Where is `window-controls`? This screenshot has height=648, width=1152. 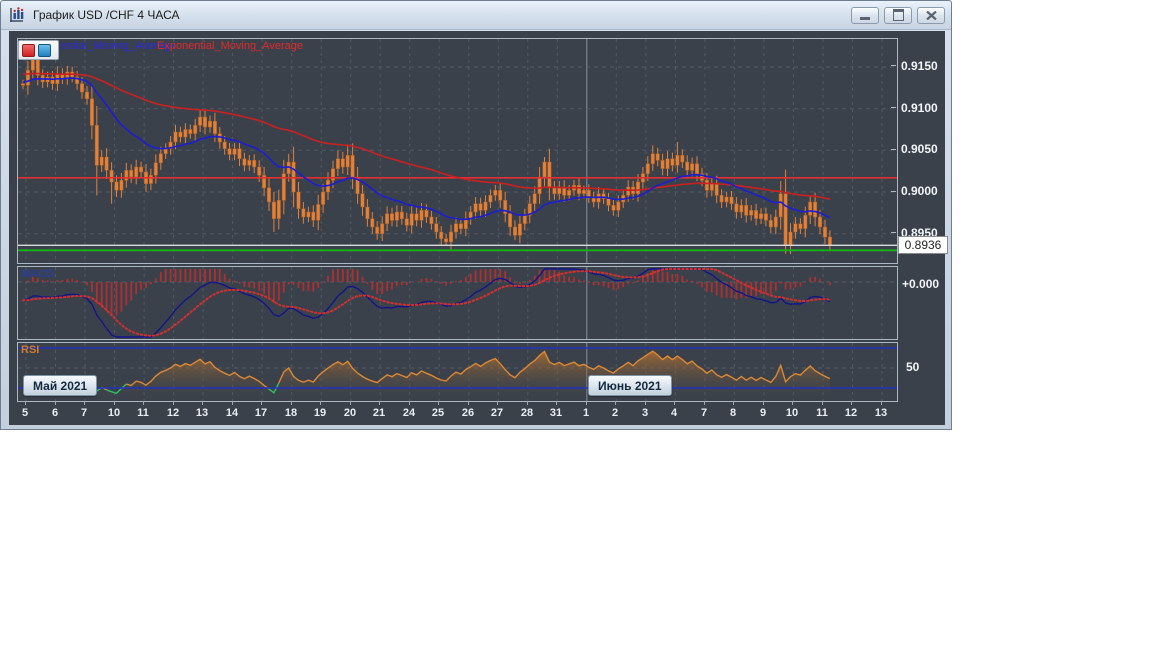
window-controls is located at coordinates (898, 15).